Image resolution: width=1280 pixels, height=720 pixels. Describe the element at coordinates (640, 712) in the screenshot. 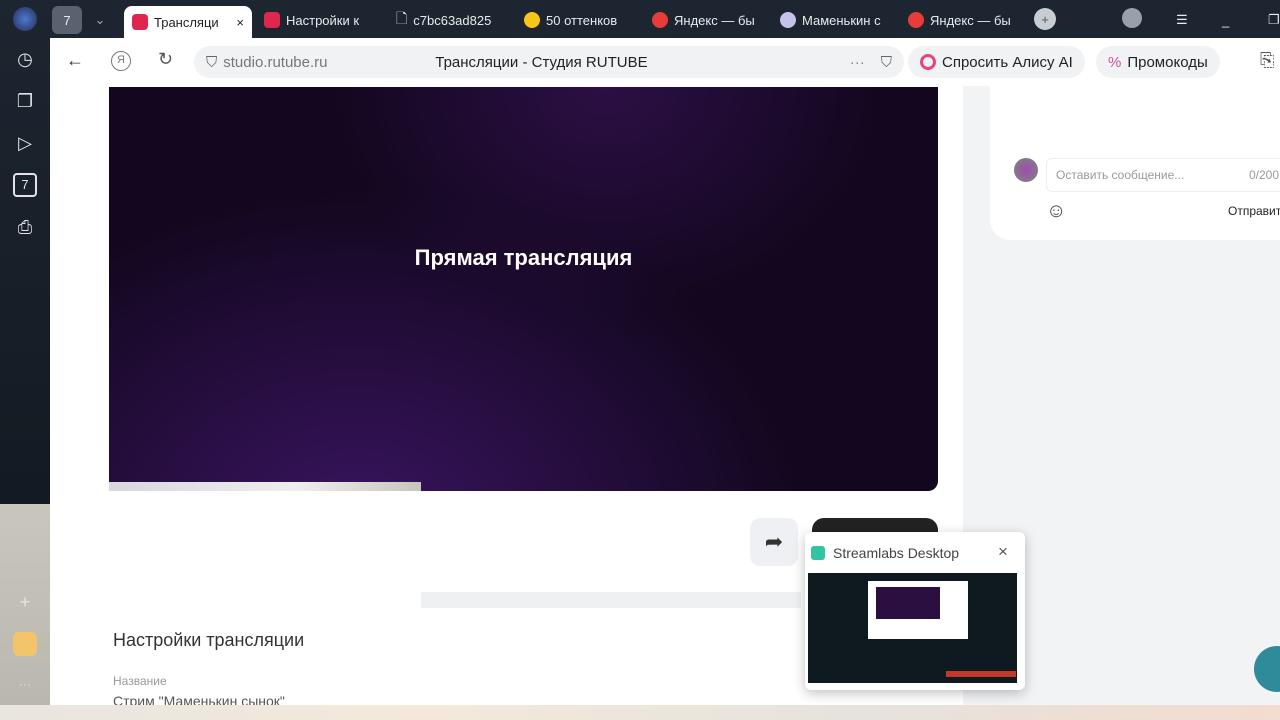

I see `taskbar` at that location.